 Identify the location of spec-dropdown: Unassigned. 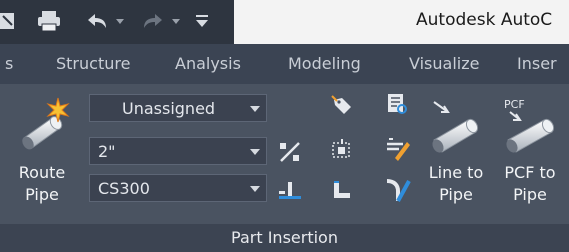
(178, 108).